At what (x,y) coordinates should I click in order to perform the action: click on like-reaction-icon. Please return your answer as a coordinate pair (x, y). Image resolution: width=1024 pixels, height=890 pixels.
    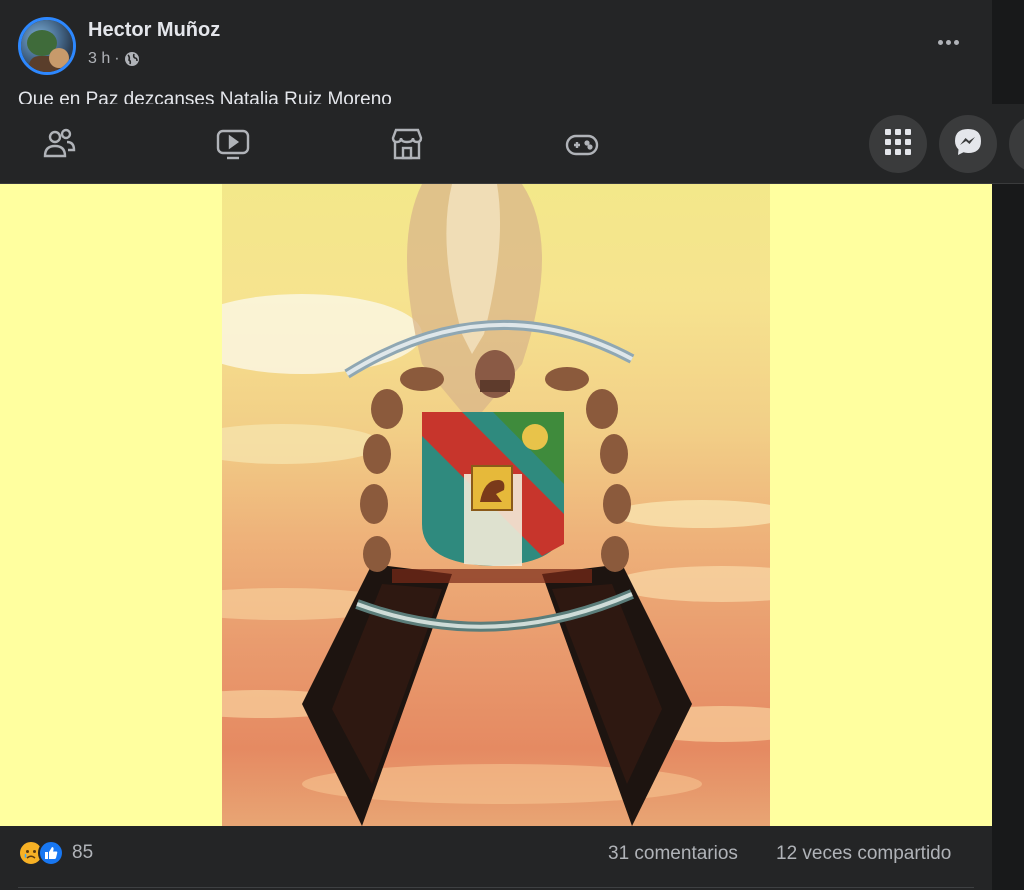
    Looking at the image, I should click on (51, 853).